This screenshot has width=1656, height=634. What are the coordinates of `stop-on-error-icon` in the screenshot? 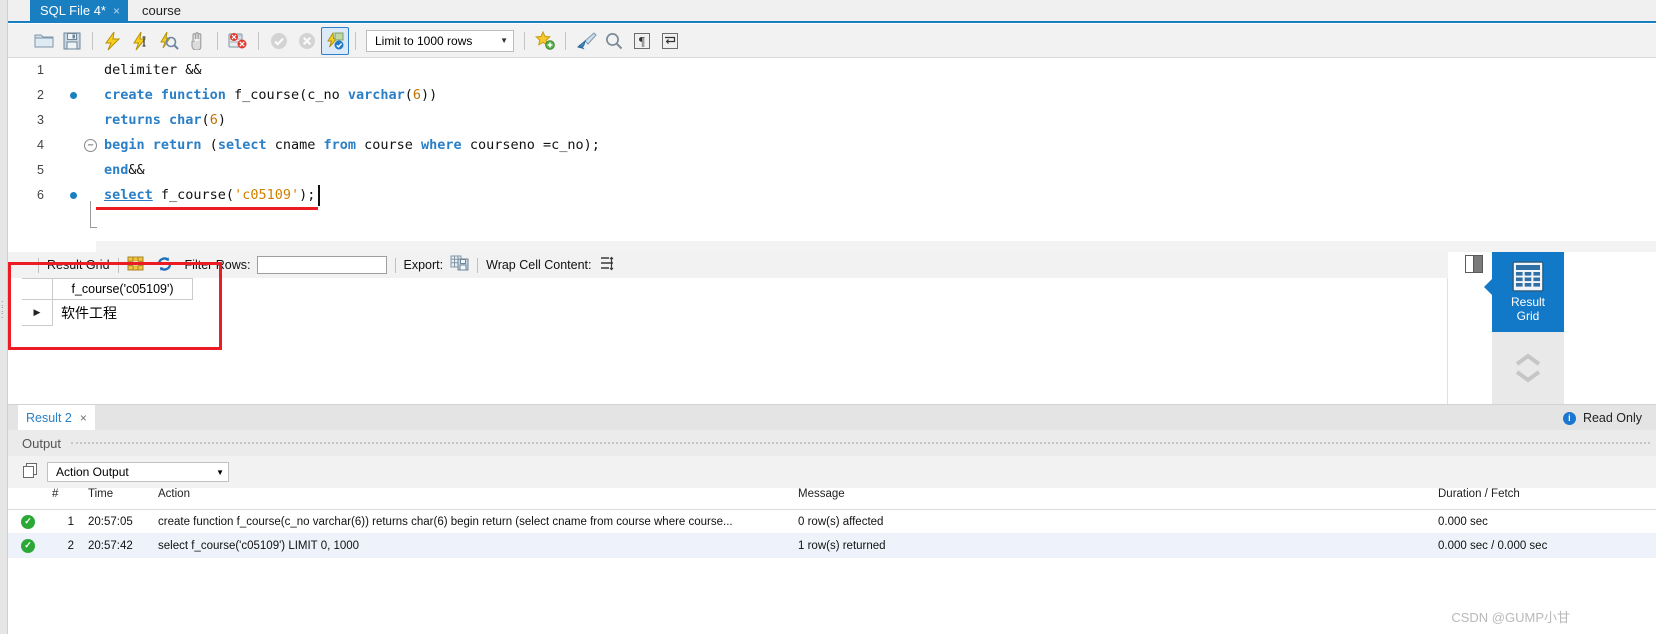 It's located at (237, 40).